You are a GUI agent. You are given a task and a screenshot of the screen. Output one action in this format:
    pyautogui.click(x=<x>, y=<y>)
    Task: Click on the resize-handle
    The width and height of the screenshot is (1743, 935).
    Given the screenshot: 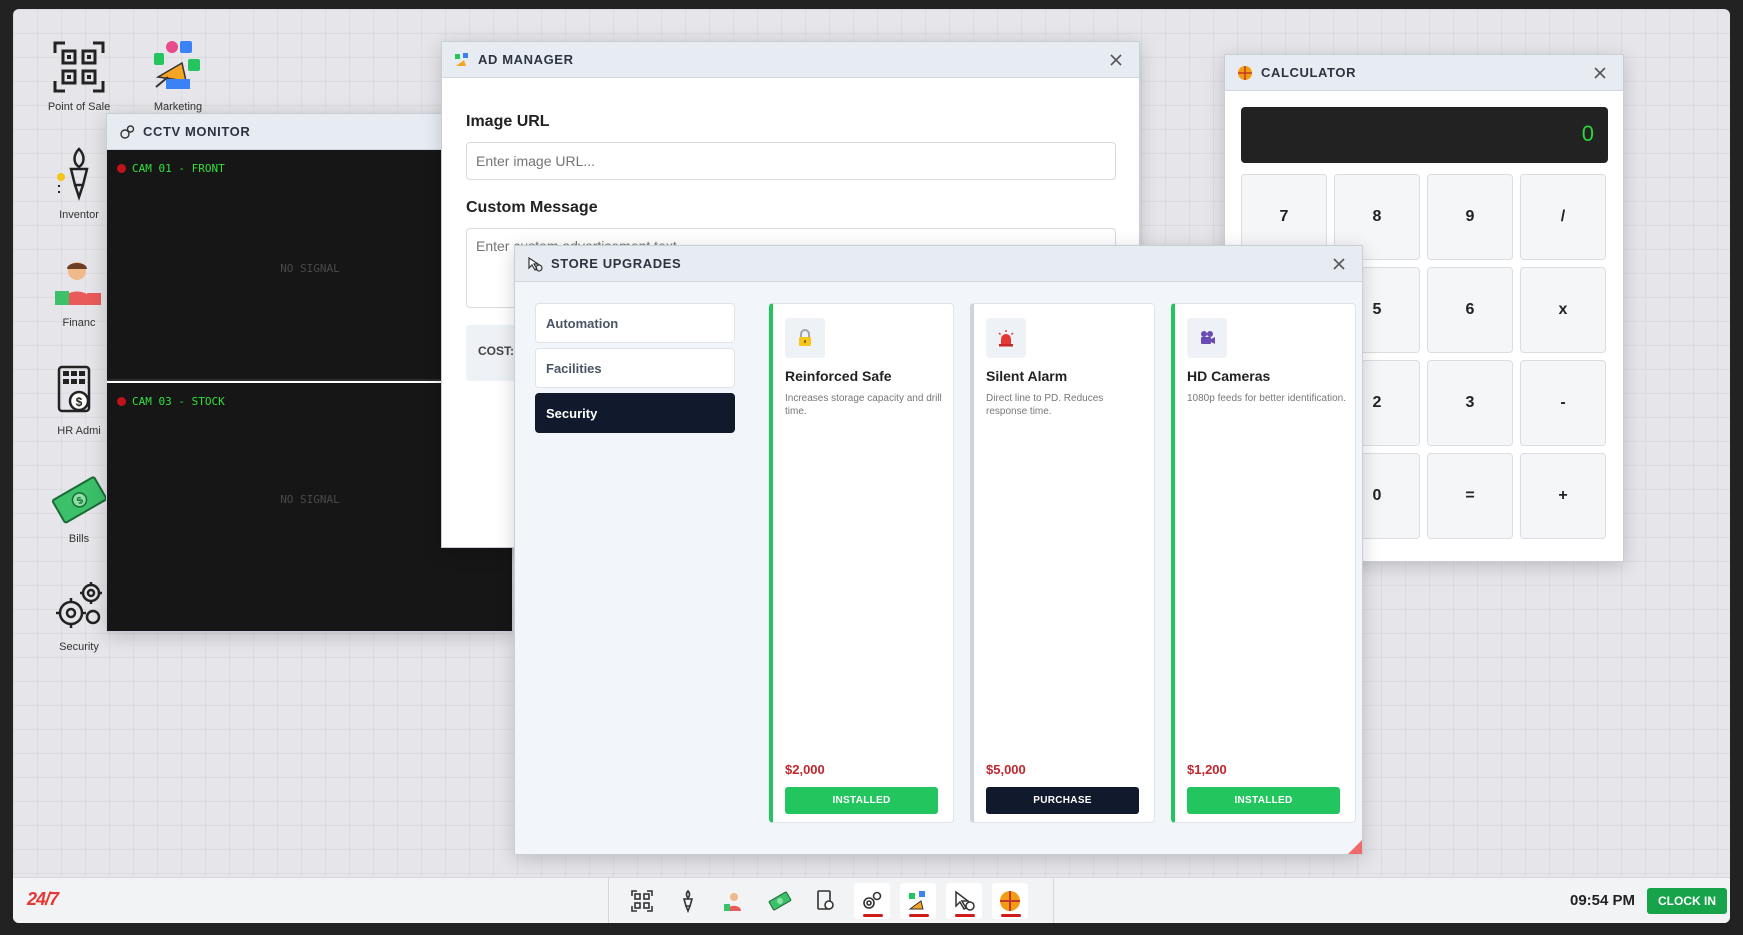 What is the action you would take?
    pyautogui.click(x=1355, y=847)
    